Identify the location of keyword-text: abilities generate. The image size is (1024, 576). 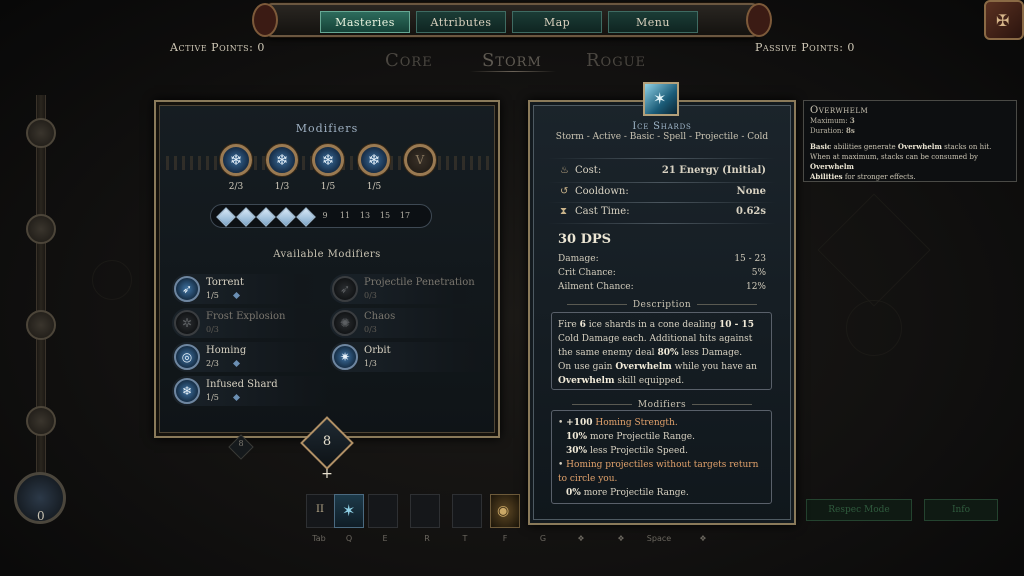
(864, 147).